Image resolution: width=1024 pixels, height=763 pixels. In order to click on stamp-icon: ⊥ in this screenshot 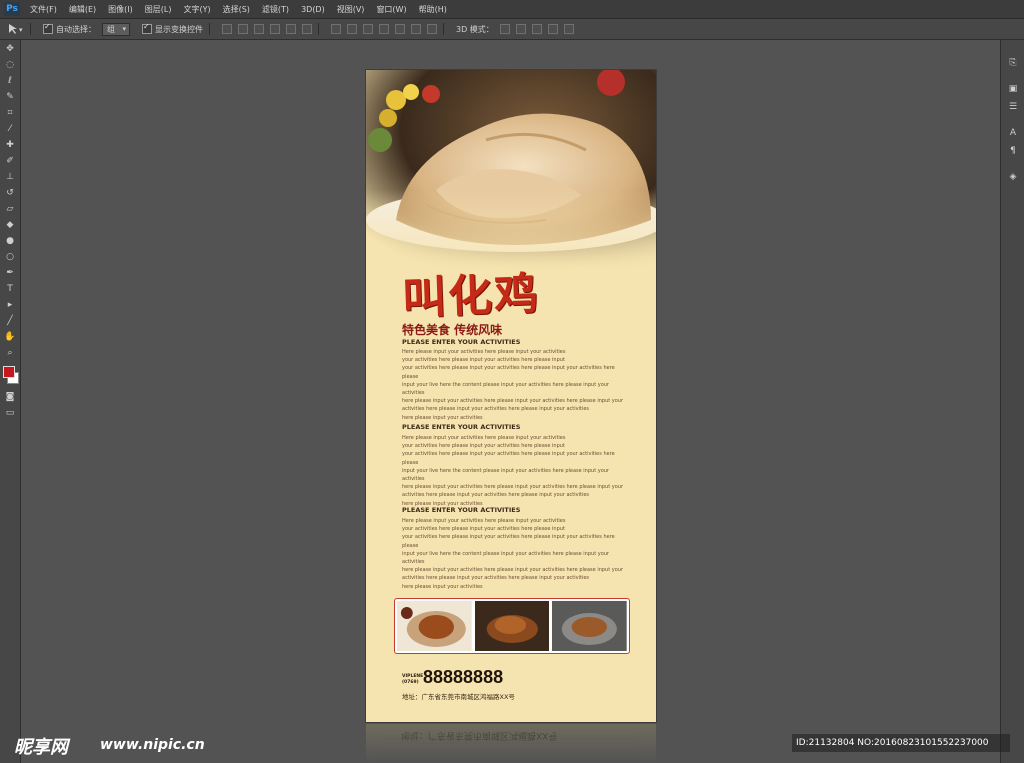, I will do `click(10, 177)`.